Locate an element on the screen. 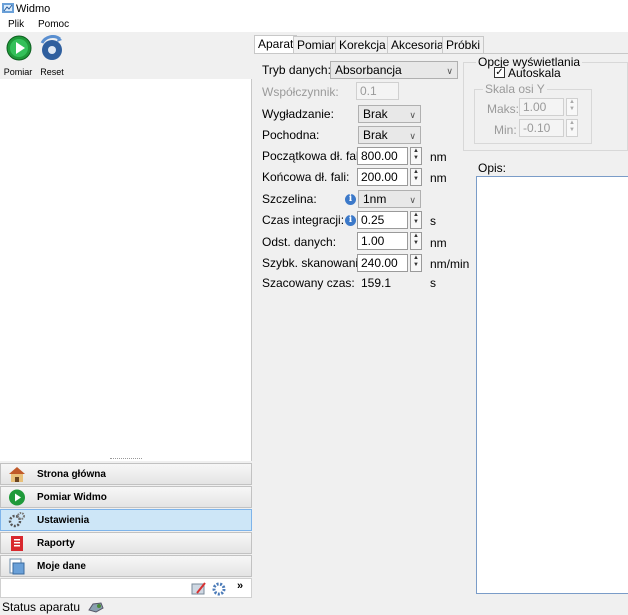  slit-select: 1nm ∨ is located at coordinates (389, 199).